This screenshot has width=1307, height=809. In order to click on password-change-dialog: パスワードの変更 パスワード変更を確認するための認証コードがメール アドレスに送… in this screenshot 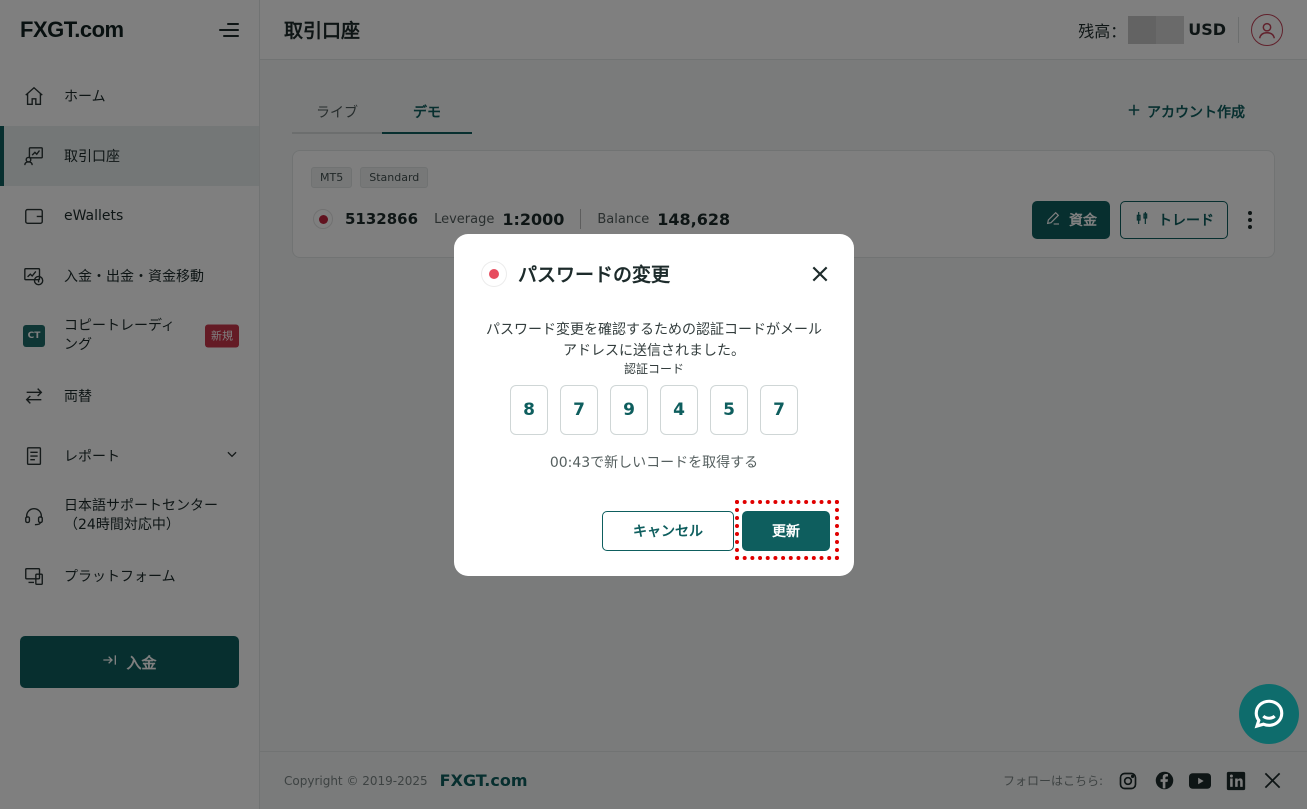, I will do `click(654, 405)`.